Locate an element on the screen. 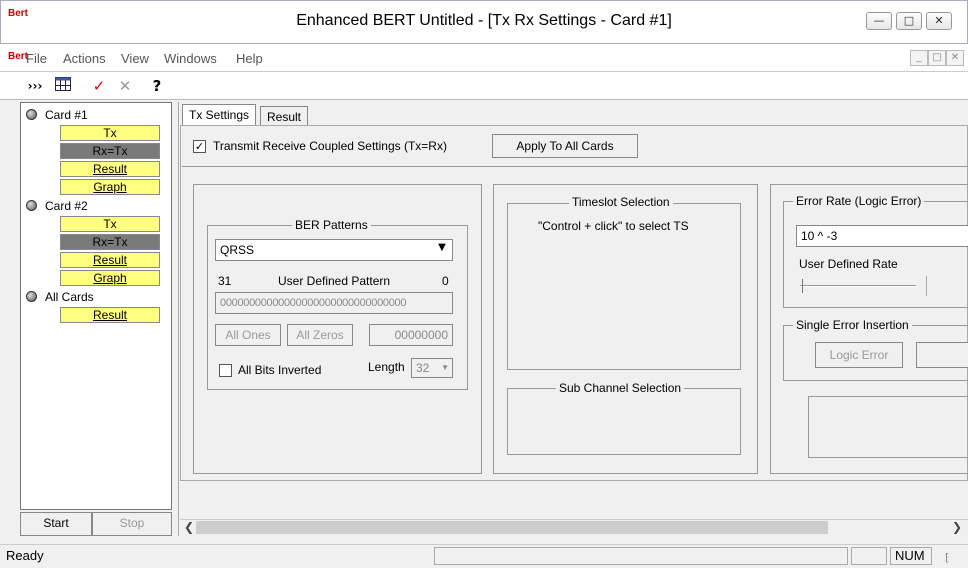  udp-msb-label: 31 is located at coordinates (225, 281).